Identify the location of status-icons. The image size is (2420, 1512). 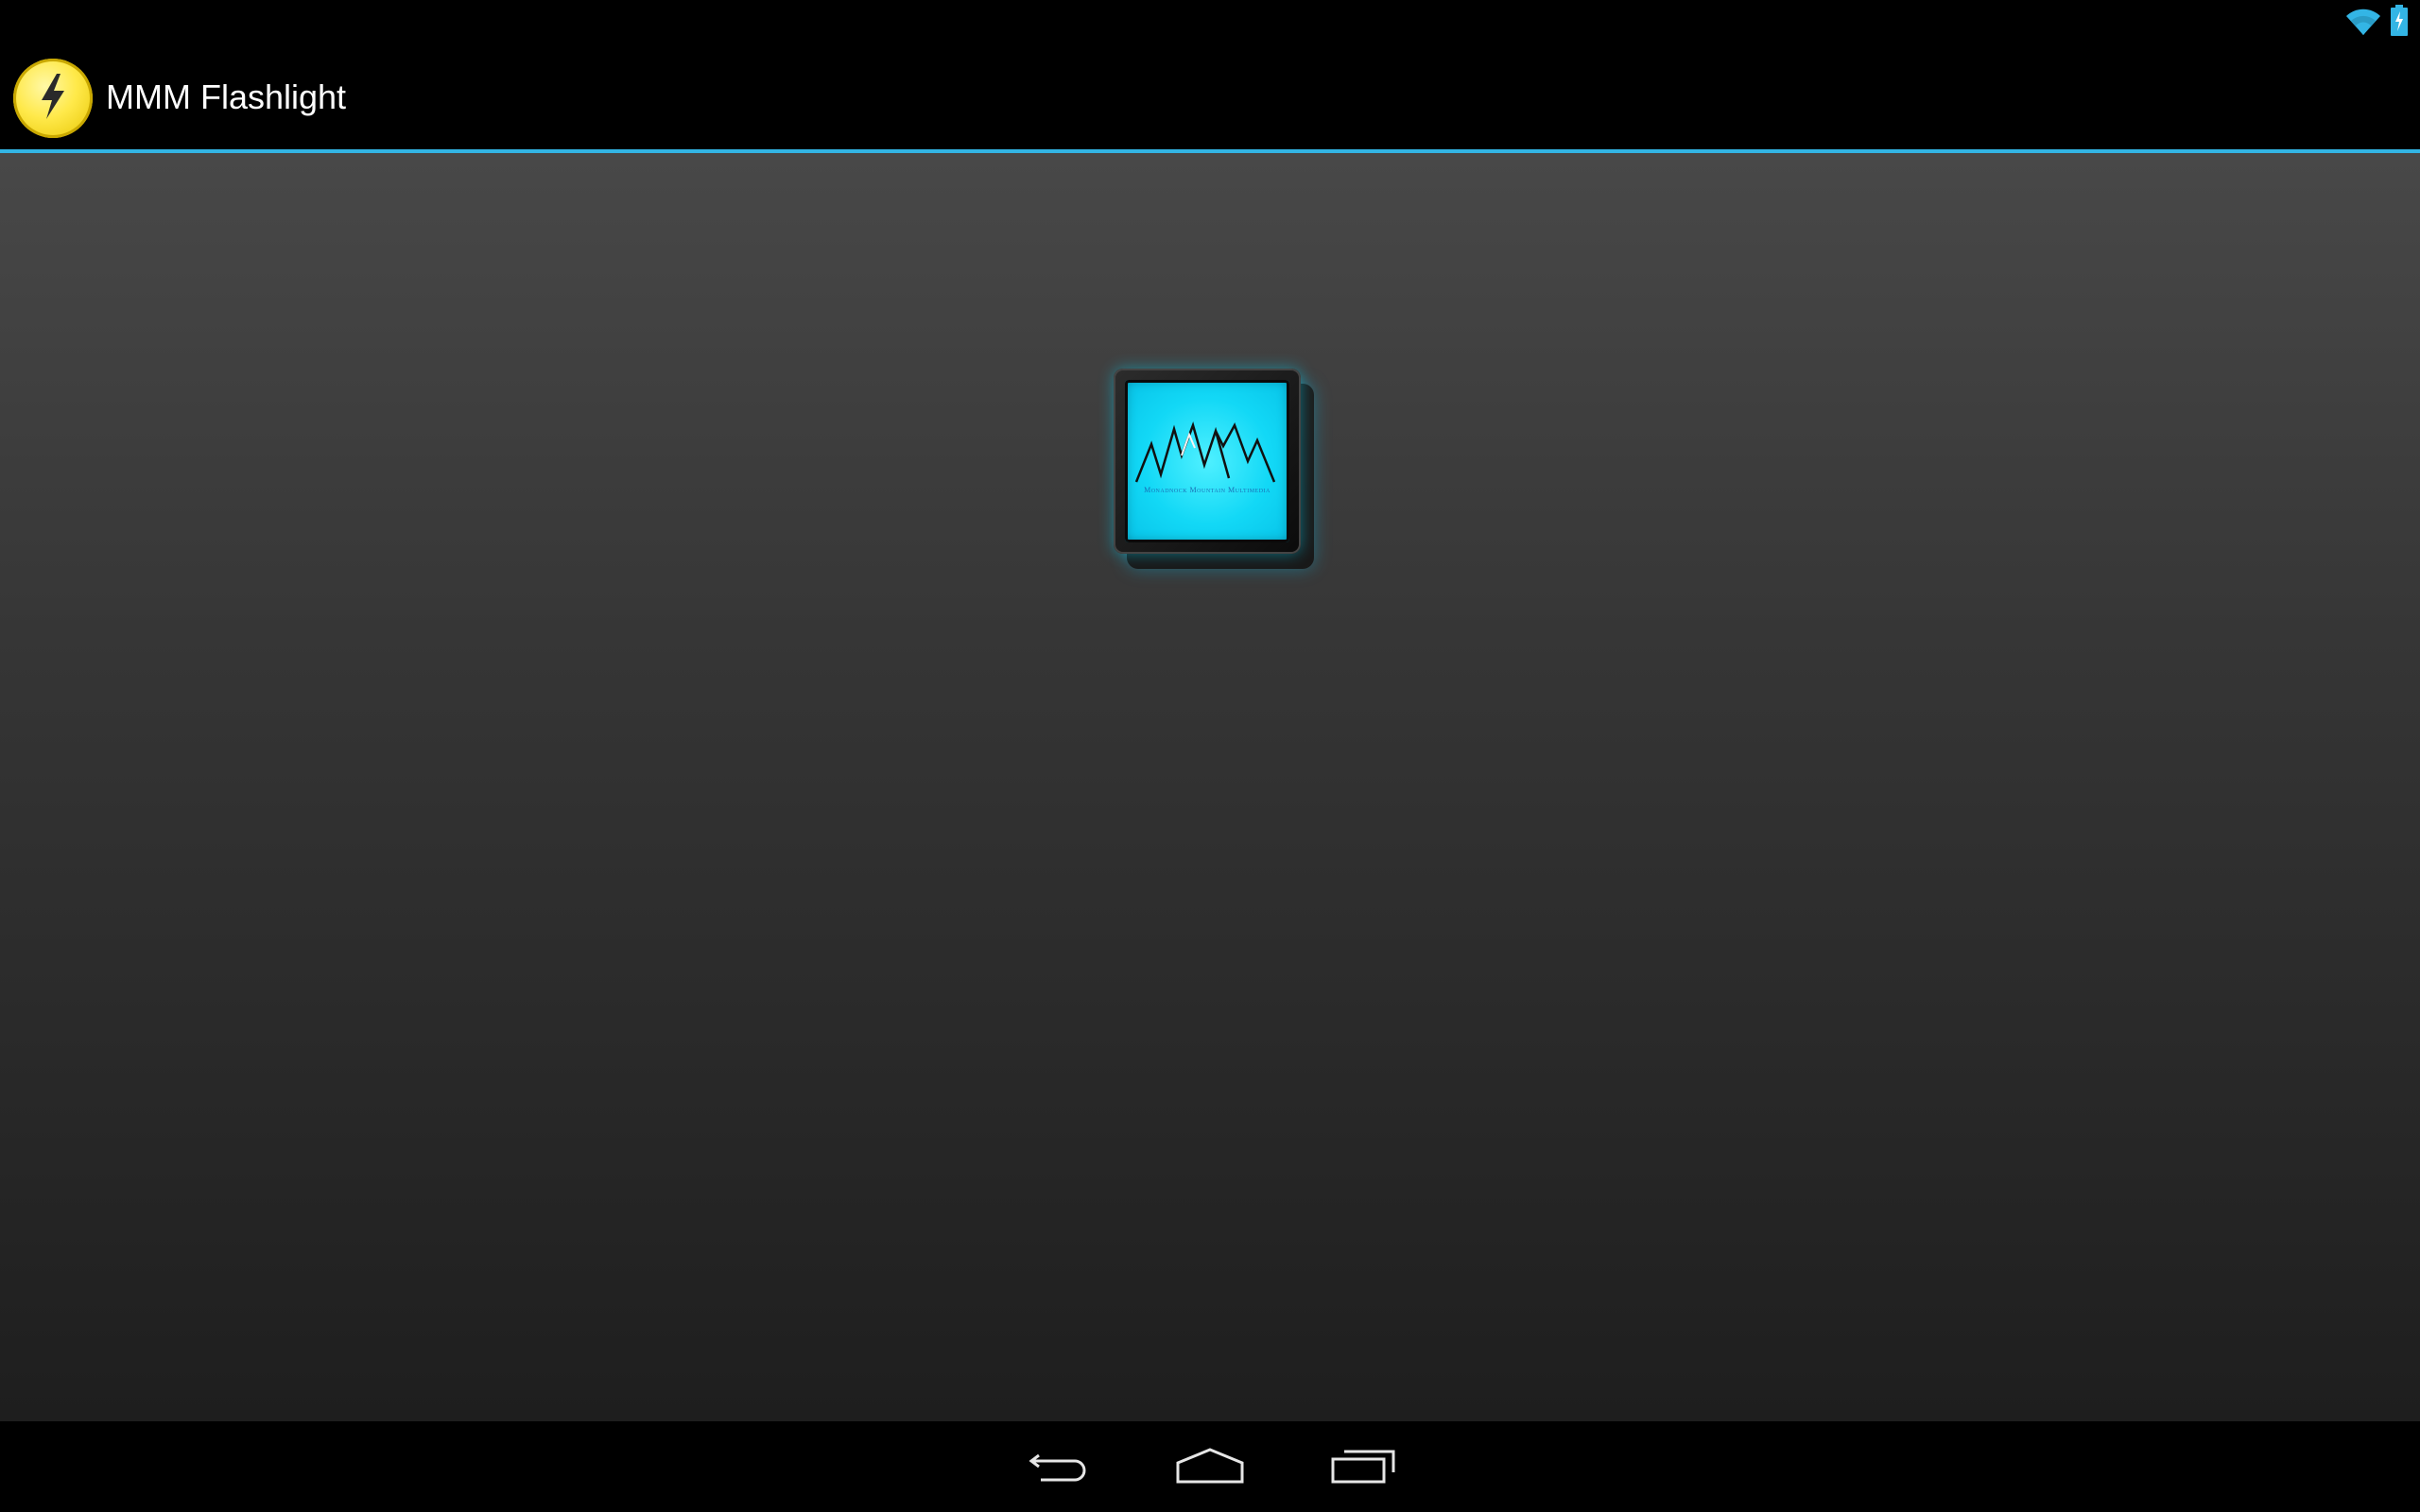
(2376, 22).